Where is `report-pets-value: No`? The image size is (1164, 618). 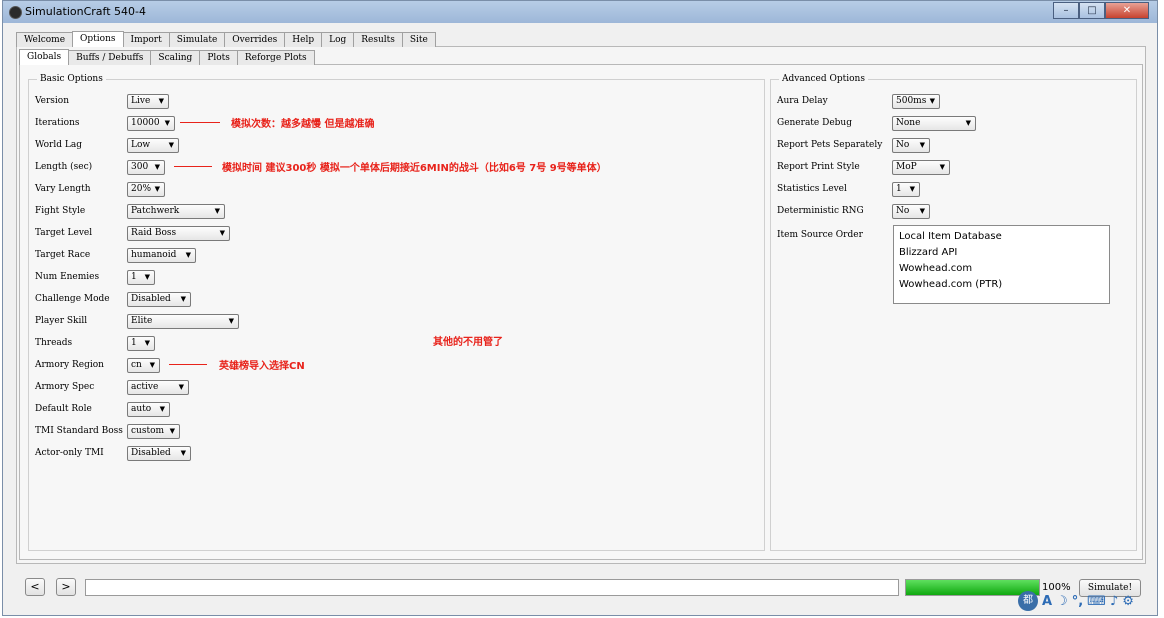
report-pets-value: No is located at coordinates (903, 145).